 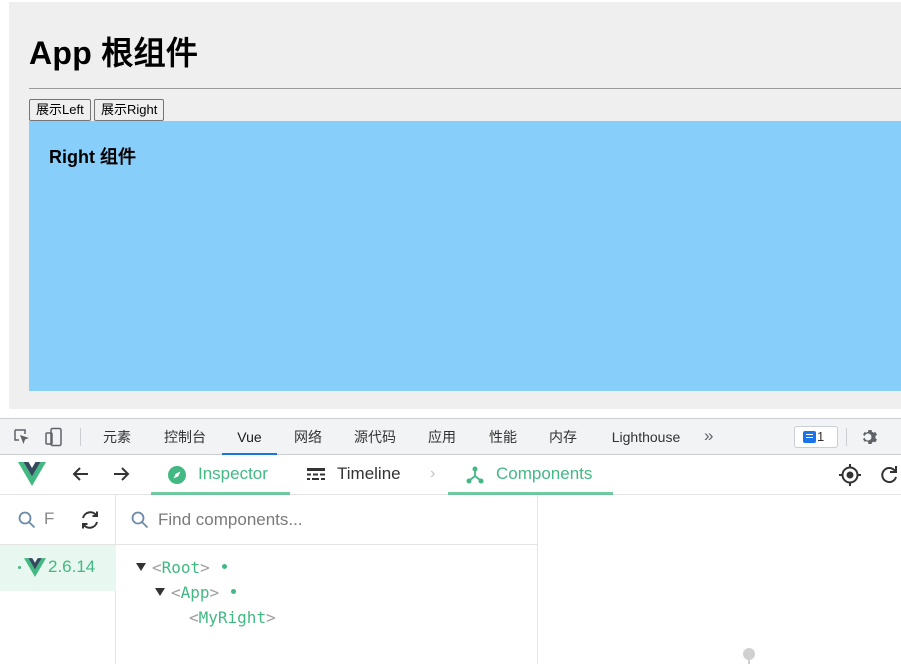 I want to click on tab-timeline: Timeline, so click(x=357, y=474).